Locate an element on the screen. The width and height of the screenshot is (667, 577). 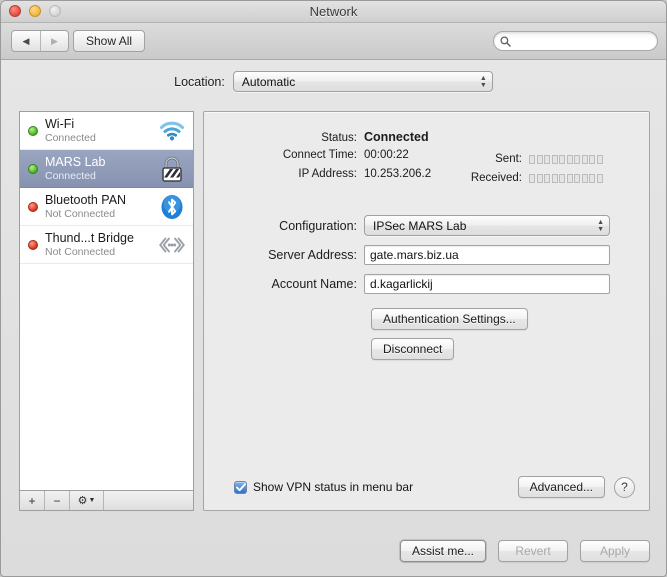
add-interface-button: + is located at coordinates (32, 500).